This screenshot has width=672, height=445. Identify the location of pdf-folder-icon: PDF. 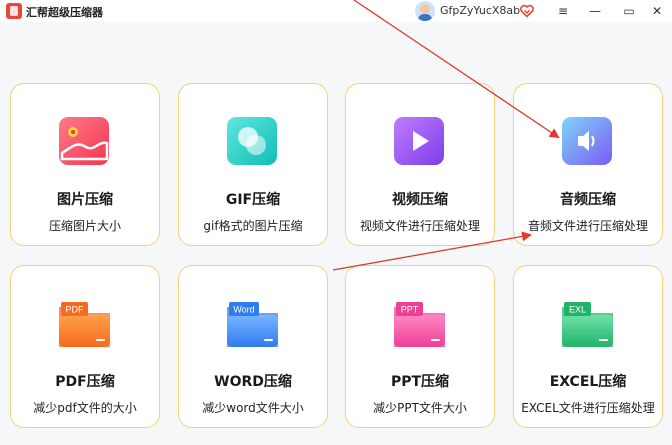
(84, 324).